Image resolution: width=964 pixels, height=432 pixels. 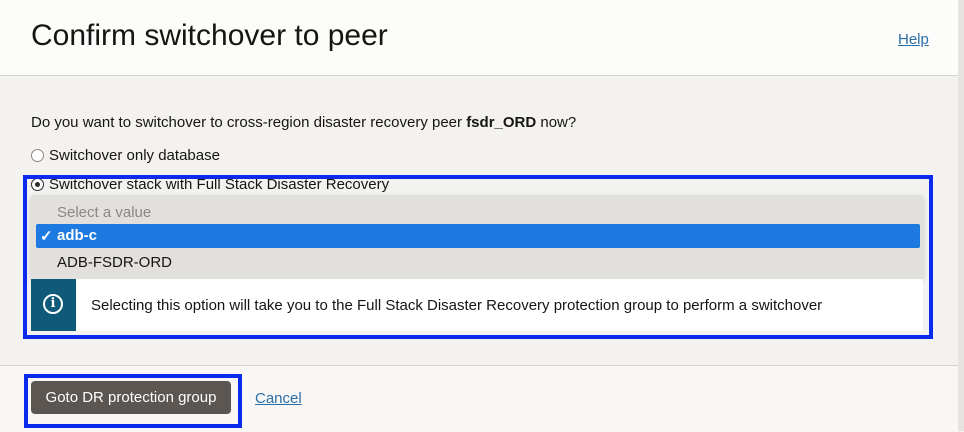 I want to click on dialog-title: Confirm switchover to peer, so click(x=209, y=35).